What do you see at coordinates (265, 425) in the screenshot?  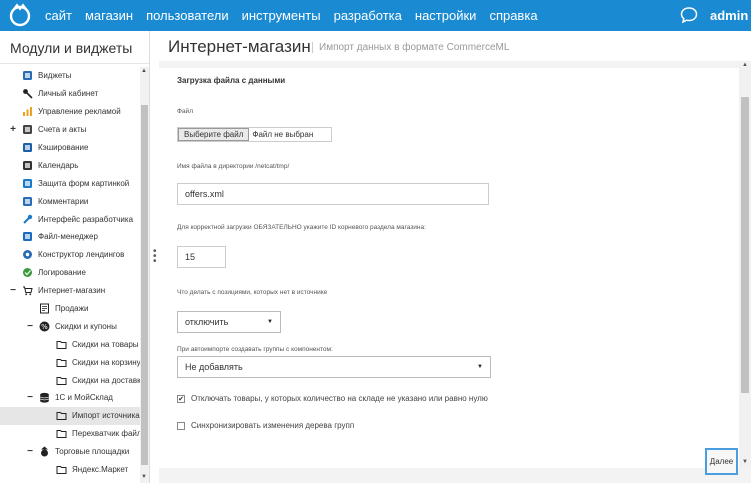 I see `sync-tree-option: Синхронизировать изменения дерева групп` at bounding box center [265, 425].